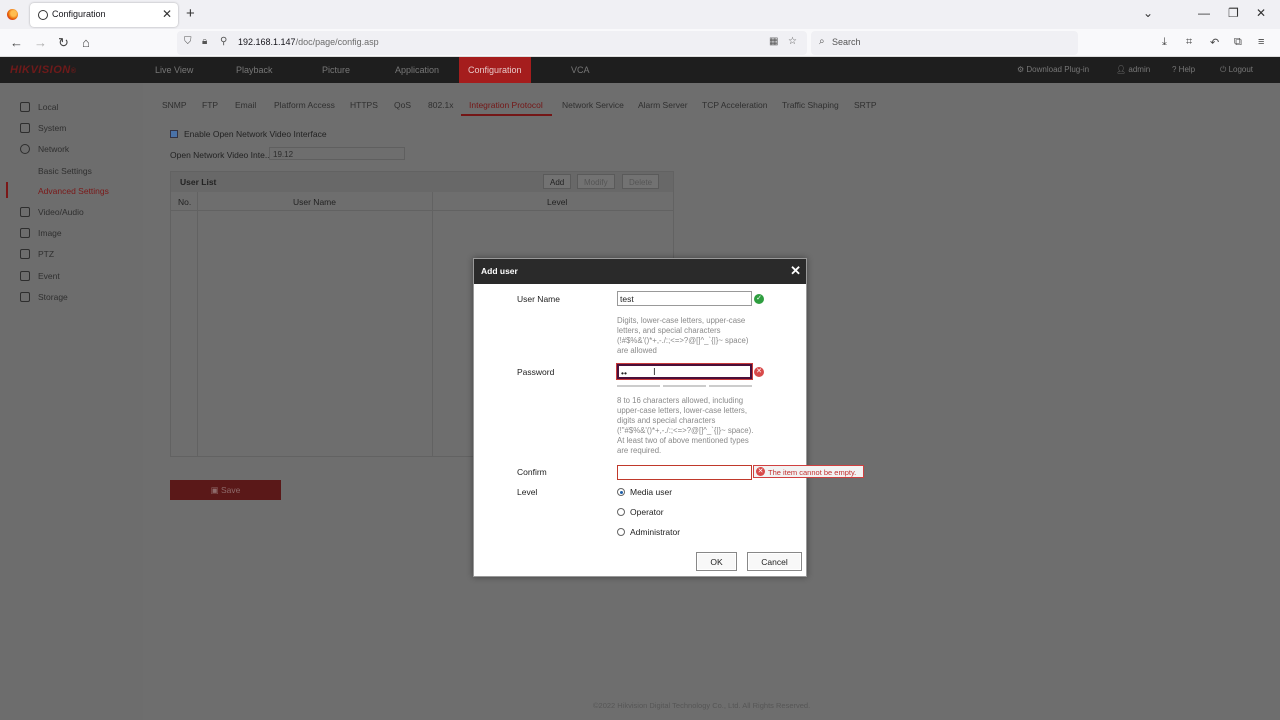  I want to click on screenshot-icon: ⌗, so click(1189, 42).